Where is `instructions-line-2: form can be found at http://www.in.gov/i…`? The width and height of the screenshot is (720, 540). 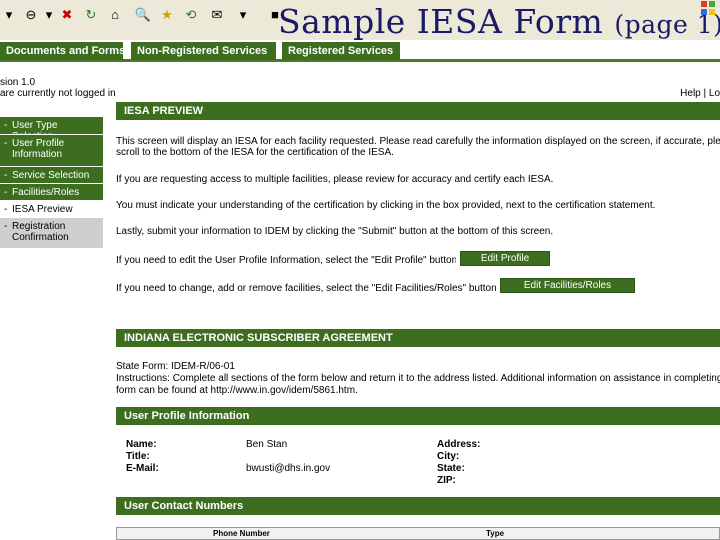 instructions-line-2: form can be found at http://www.in.gov/i… is located at coordinates (237, 390).